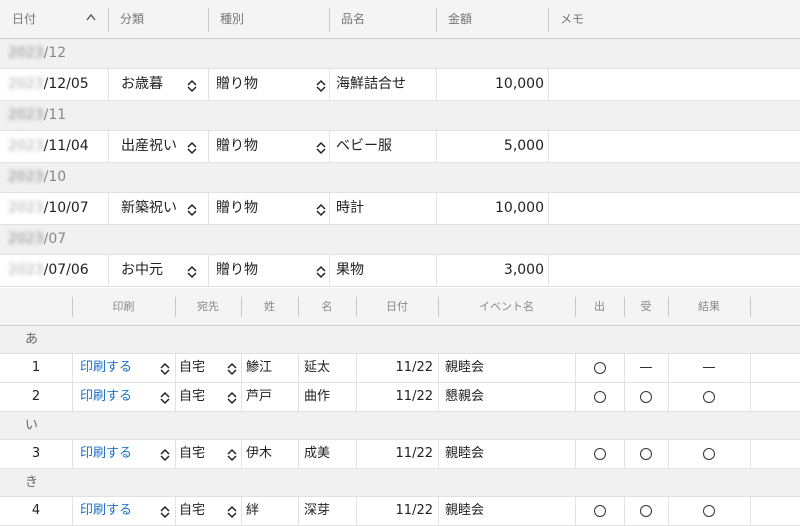 This screenshot has height=526, width=800. Describe the element at coordinates (400, 54) in the screenshot. I see `month-group-header: 2023/12` at that location.